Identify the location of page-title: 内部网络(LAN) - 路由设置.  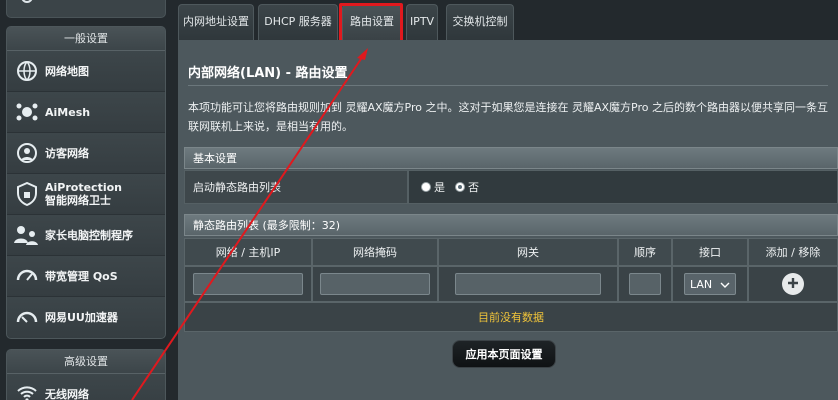
(268, 73).